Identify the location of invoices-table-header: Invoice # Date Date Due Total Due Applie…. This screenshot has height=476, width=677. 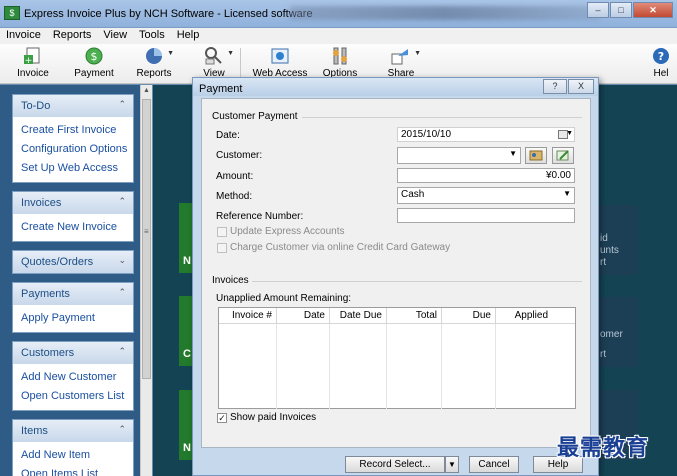
(397, 316).